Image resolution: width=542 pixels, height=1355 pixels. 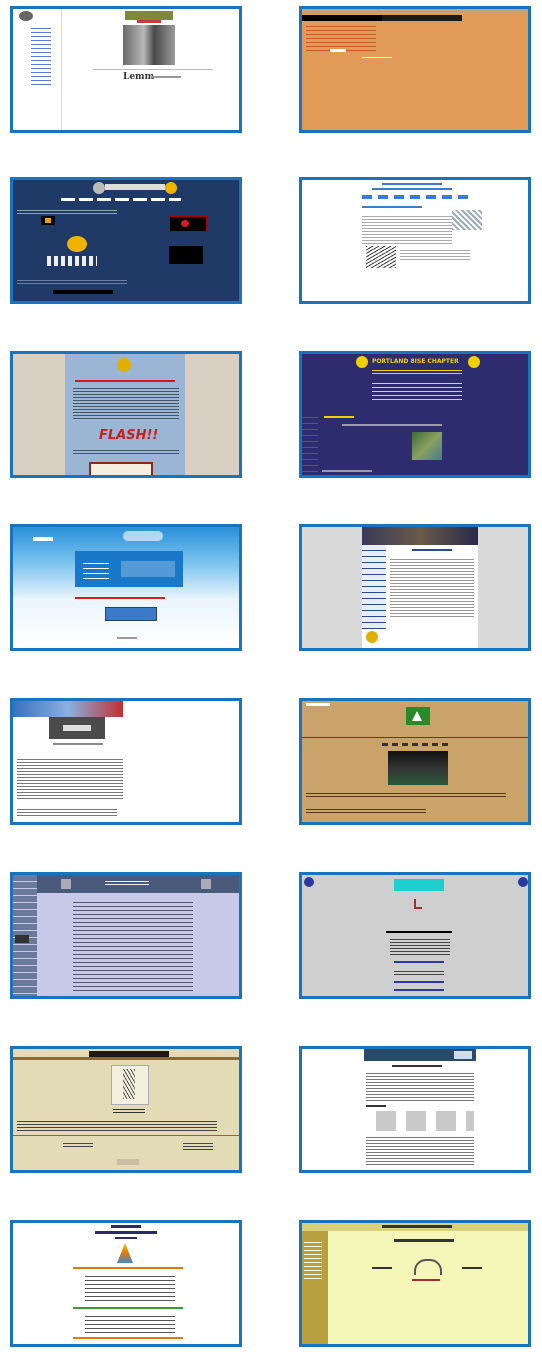 What do you see at coordinates (131, 614) in the screenshot?
I see `button-box` at bounding box center [131, 614].